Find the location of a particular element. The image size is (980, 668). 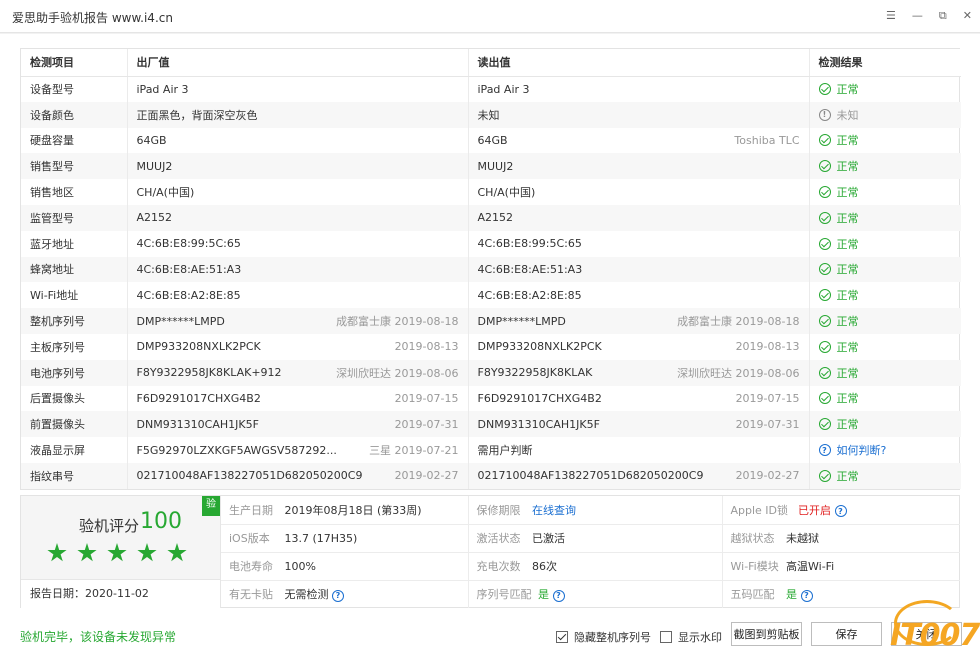

sim-sticker: 无需检测 is located at coordinates (306, 595).